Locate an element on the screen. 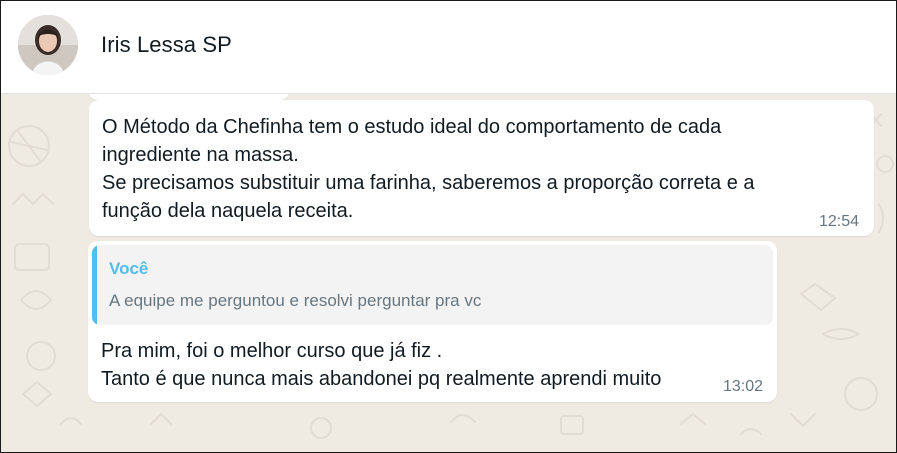 The image size is (897, 453). quoted-message-author: Você is located at coordinates (129, 268).